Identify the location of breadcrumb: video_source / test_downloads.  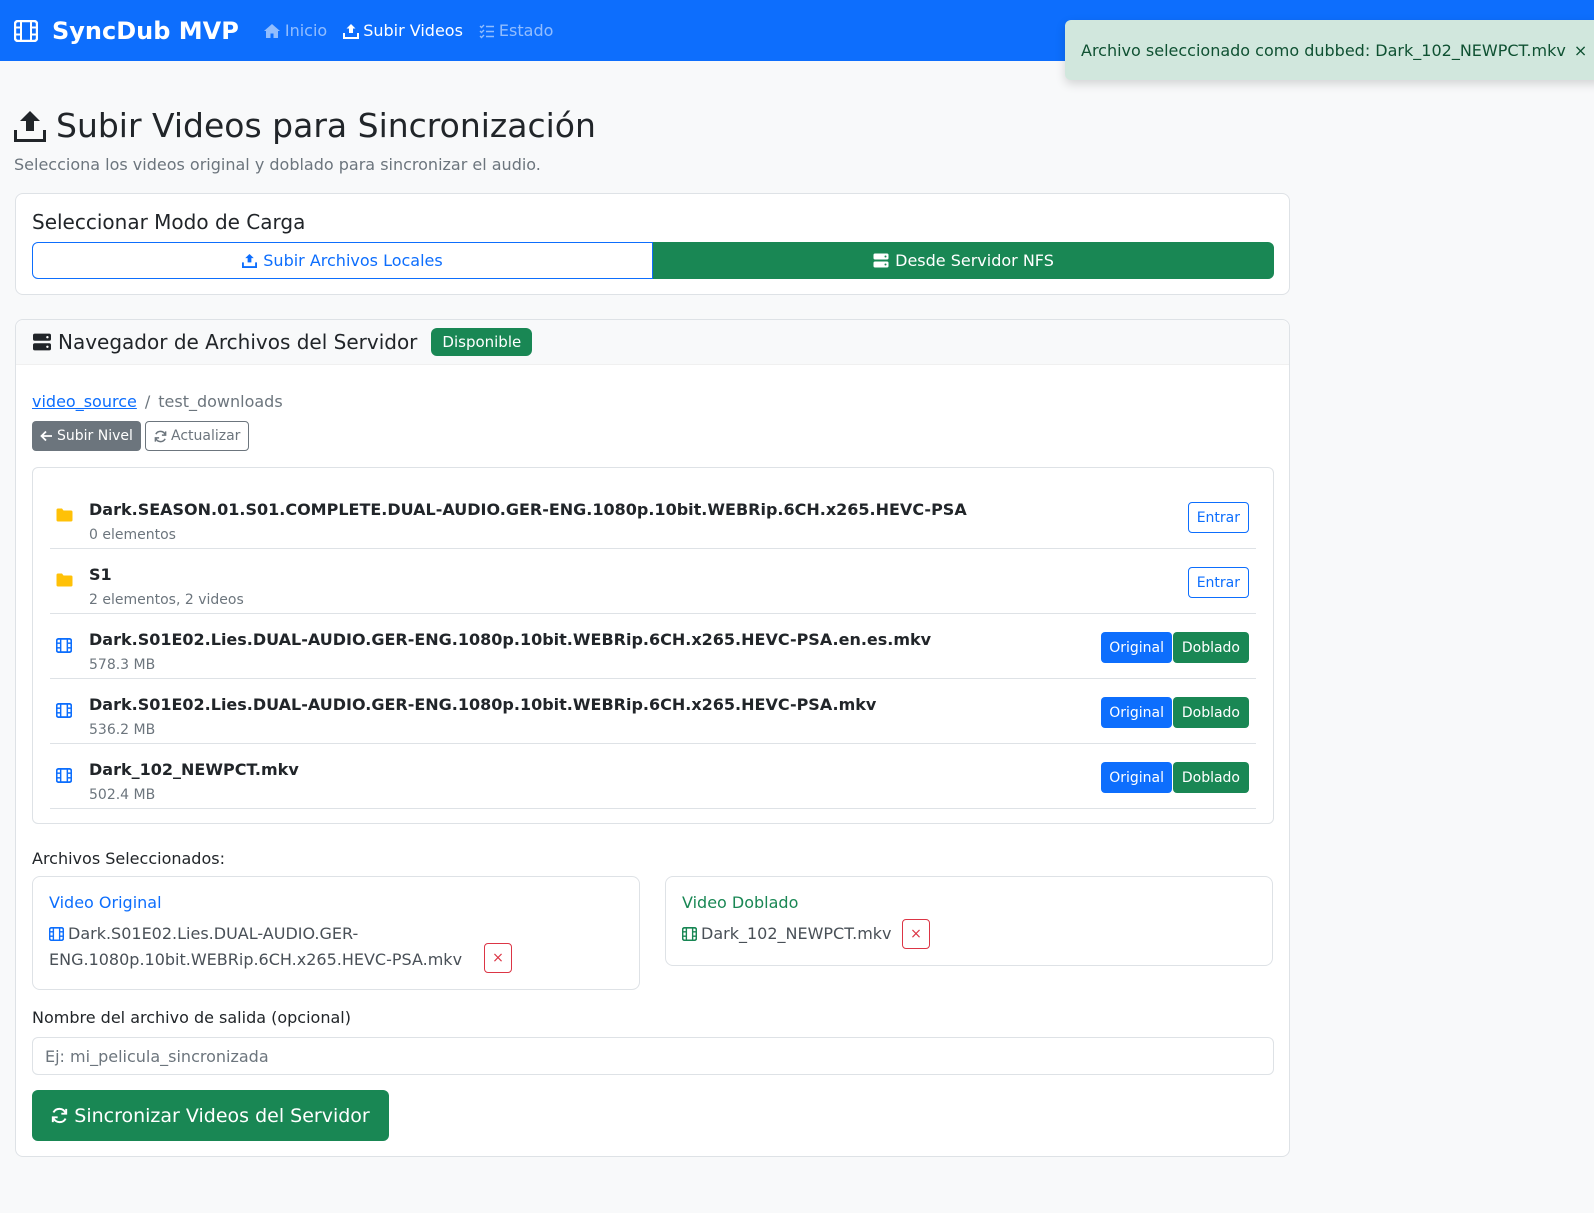
(157, 401).